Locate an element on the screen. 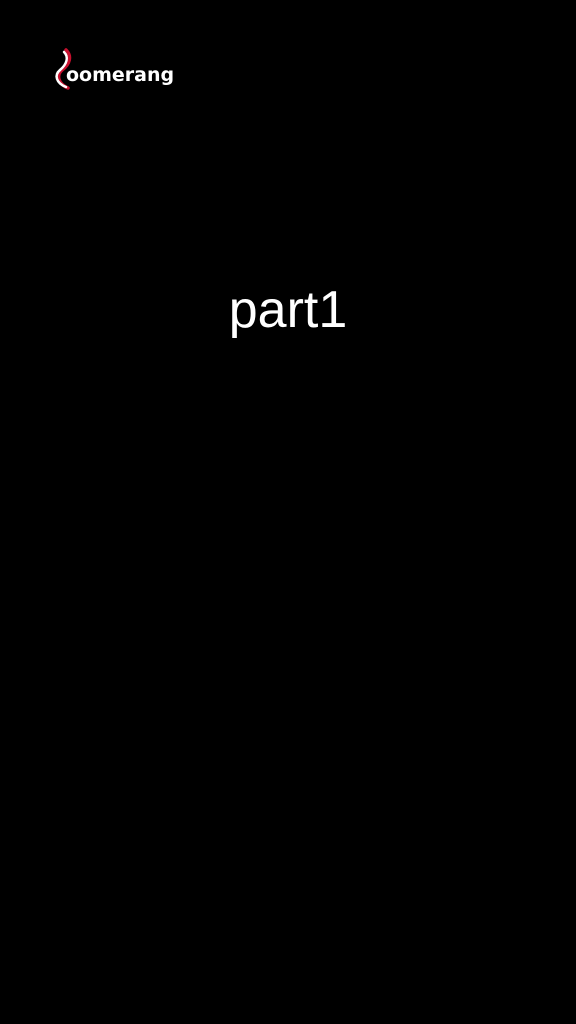 The width and height of the screenshot is (576, 1024). part-title: part1 is located at coordinates (288, 310).